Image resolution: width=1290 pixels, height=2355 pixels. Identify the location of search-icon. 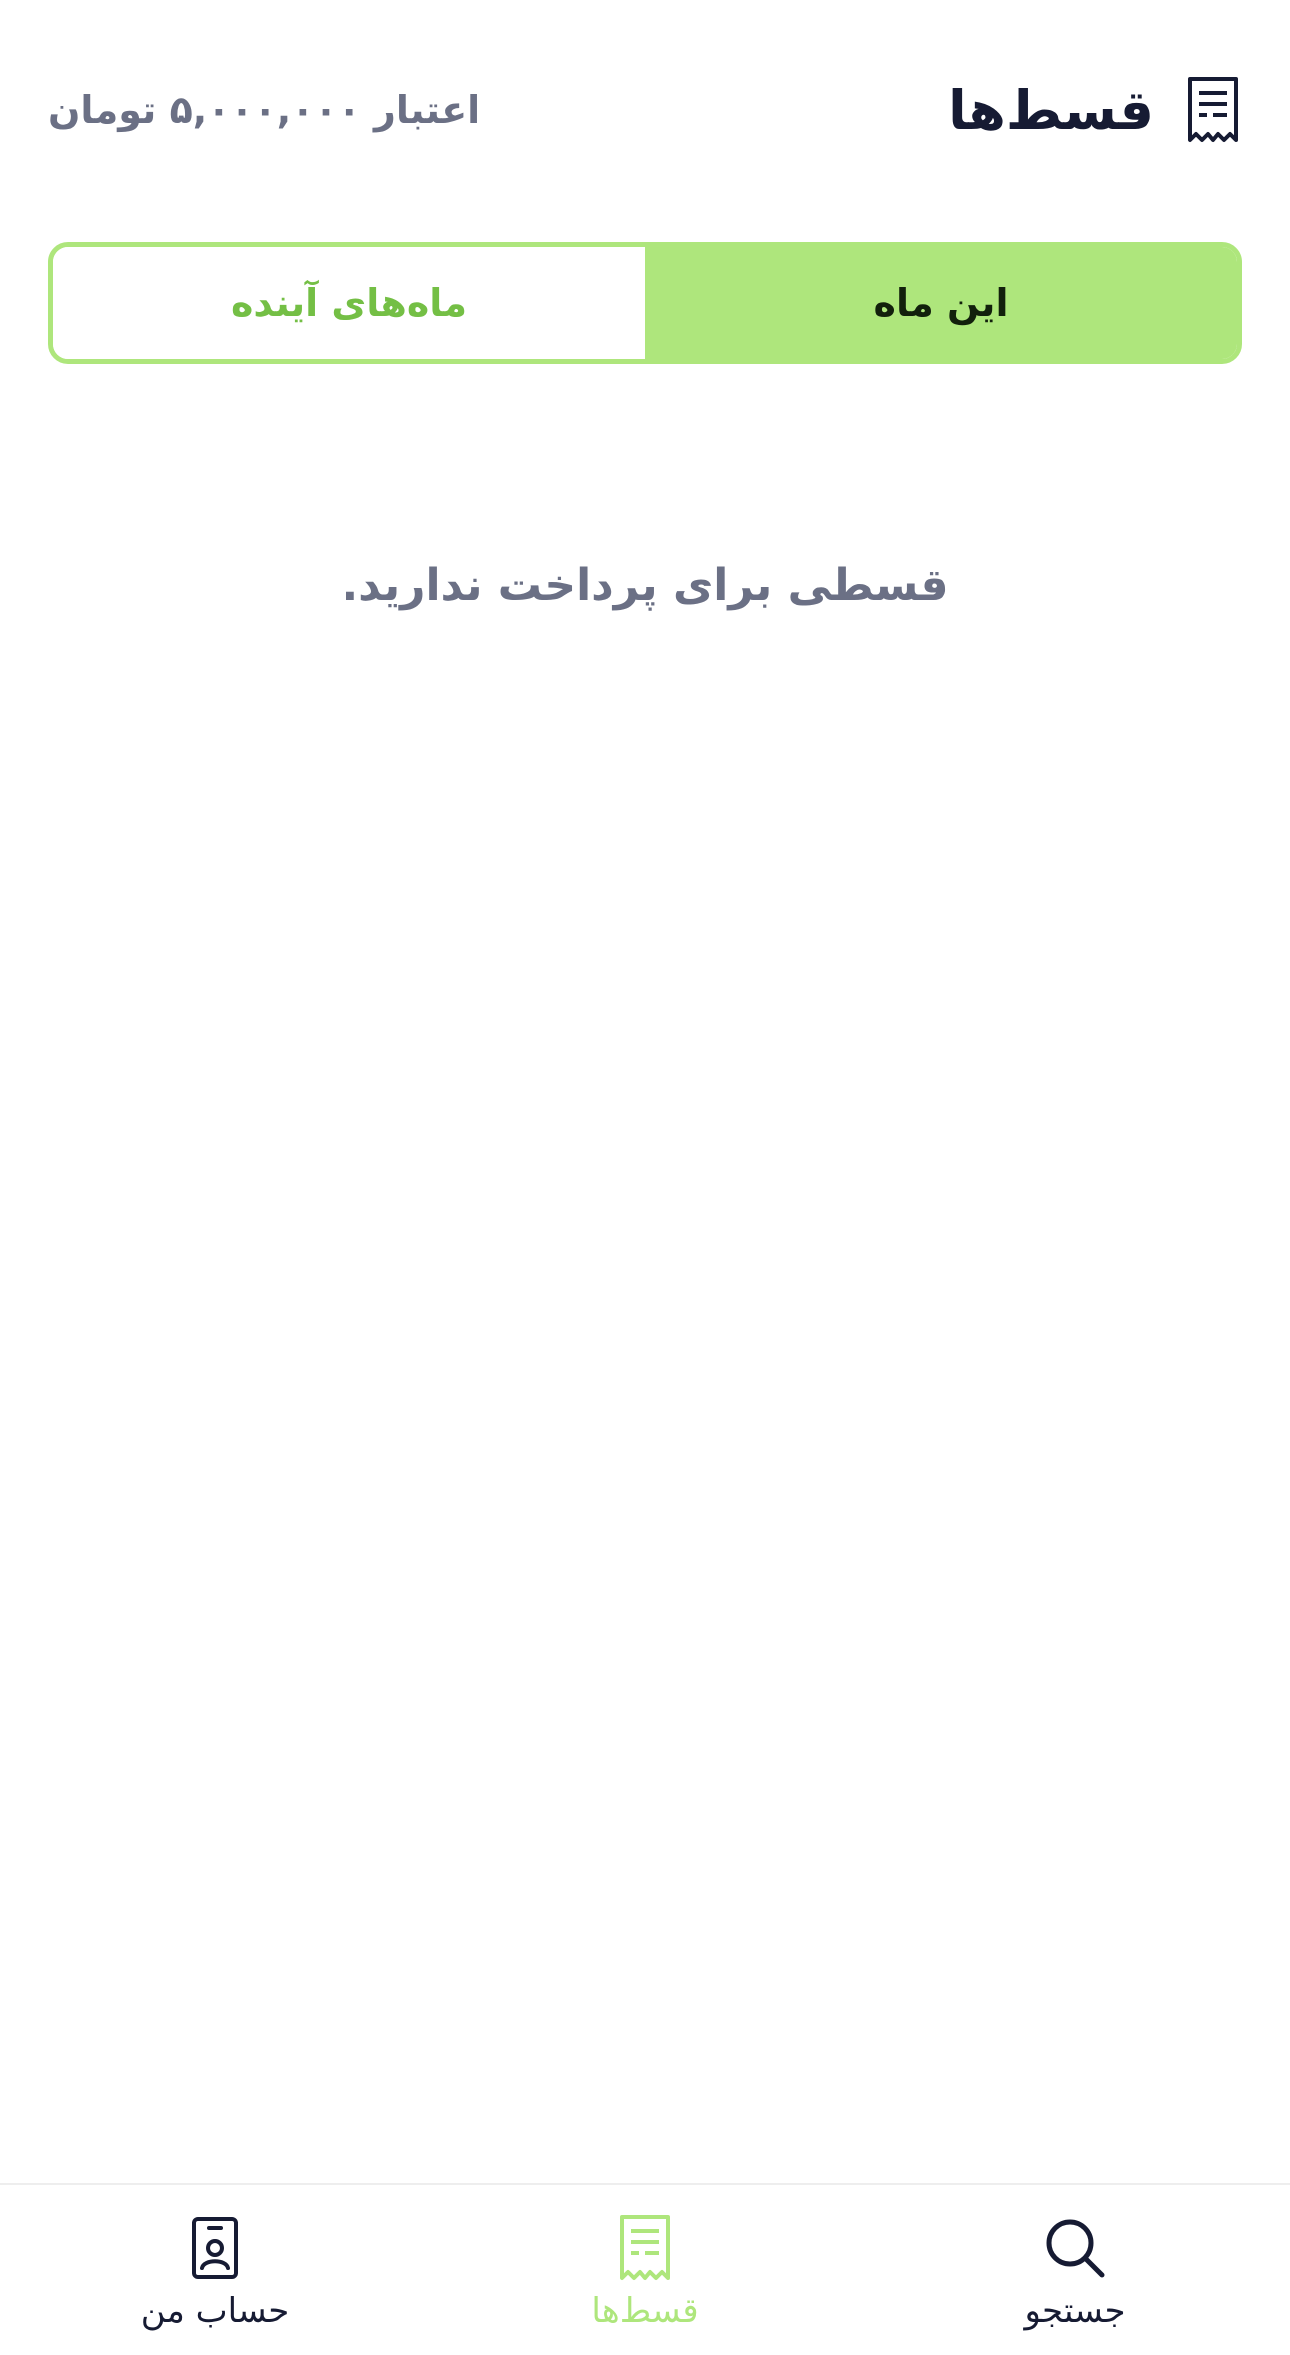
(1075, 2248).